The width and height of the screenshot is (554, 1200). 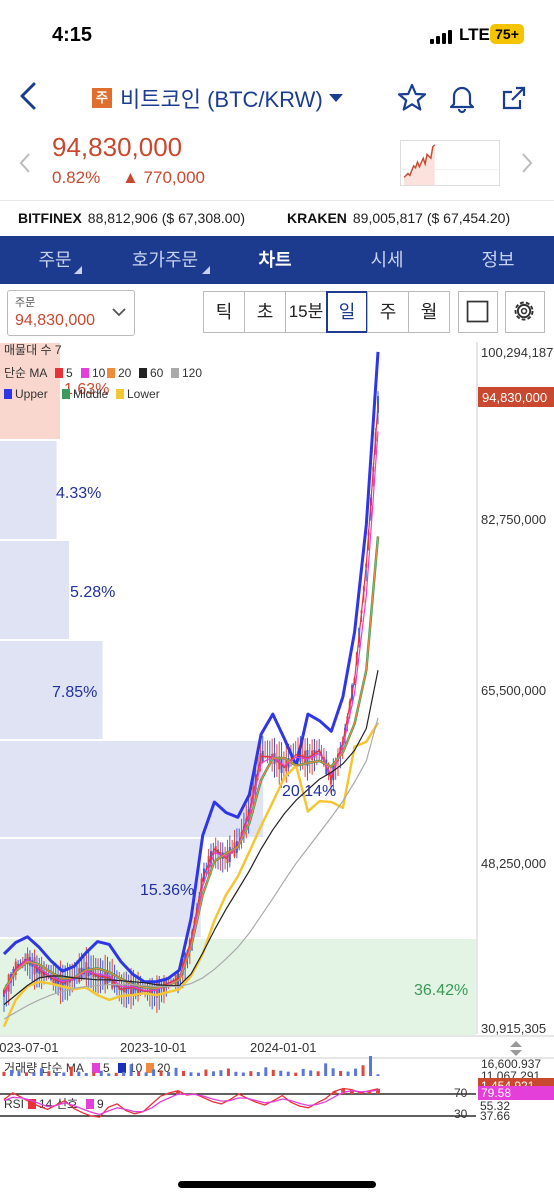 I want to click on tab-info: 정보, so click(x=498, y=260).